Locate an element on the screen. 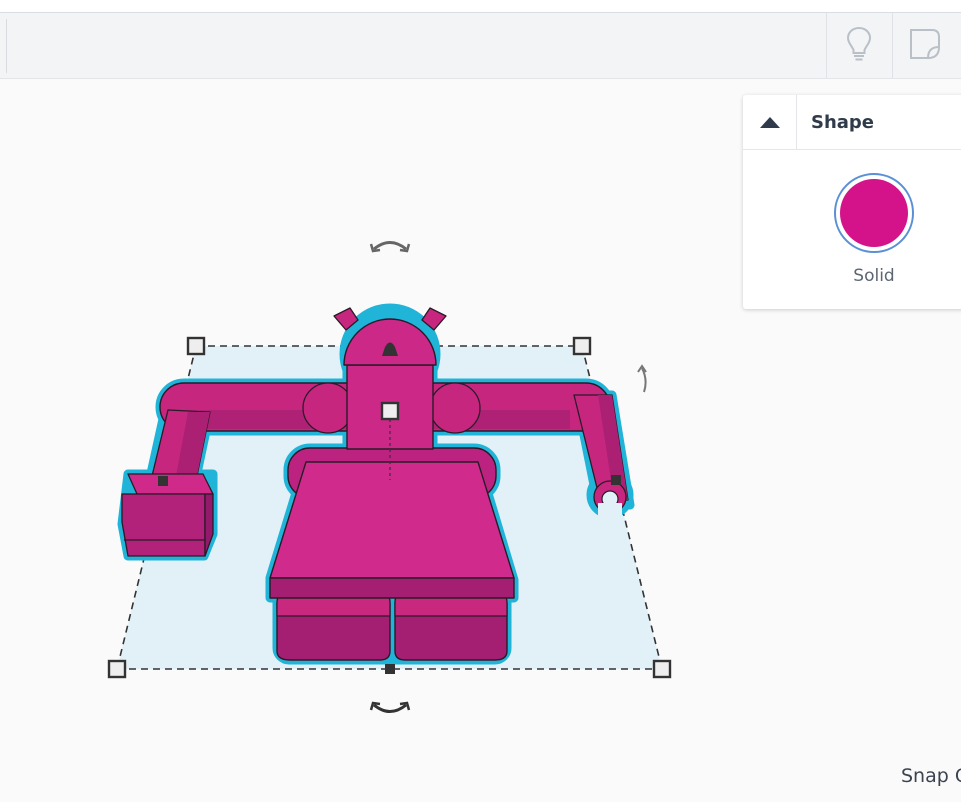 Image resolution: width=961 pixels, height=802 pixels. resize-handle-front-left is located at coordinates (117, 669).